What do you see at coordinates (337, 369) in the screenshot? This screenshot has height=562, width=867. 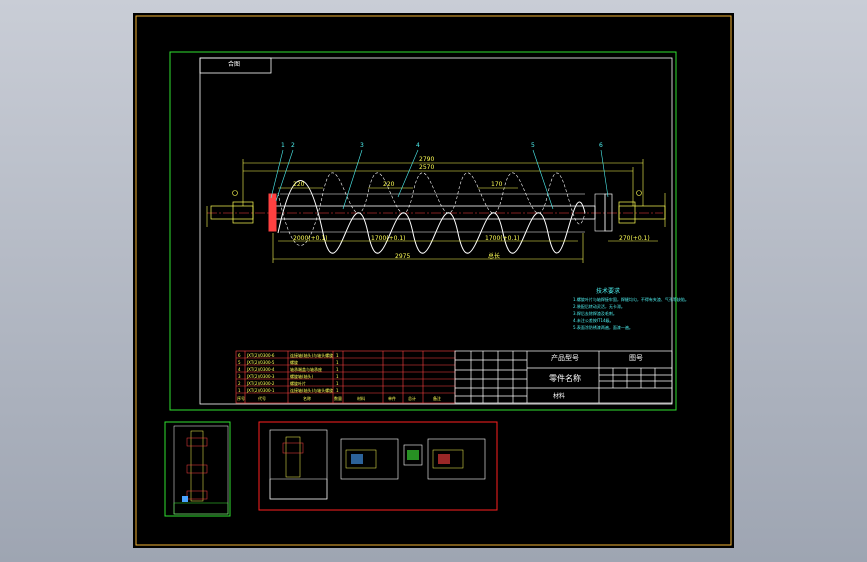 I see `bom-row-3-qty: 1` at bounding box center [337, 369].